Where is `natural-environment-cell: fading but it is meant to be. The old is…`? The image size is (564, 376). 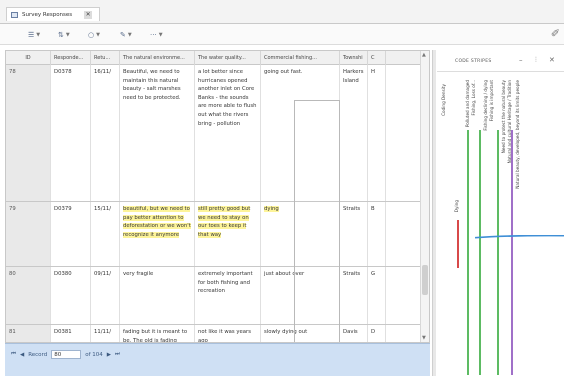
natural-environment-cell: fading but it is meant to be. The old is… is located at coordinates (157, 333).